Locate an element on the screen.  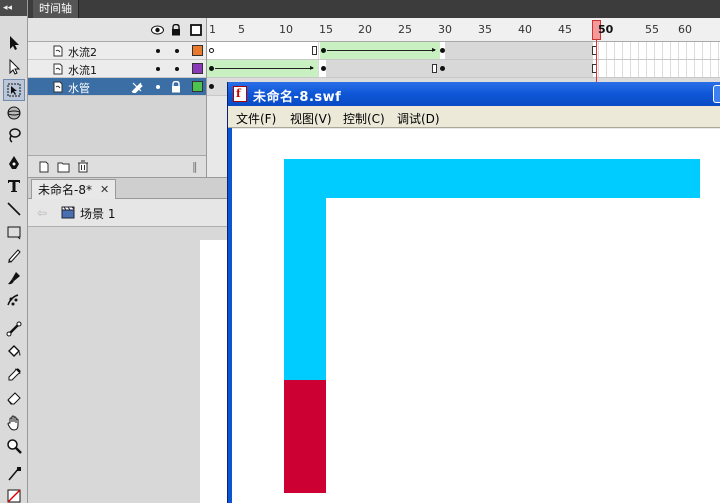
scene-clapper-icon is located at coordinates (68, 212).